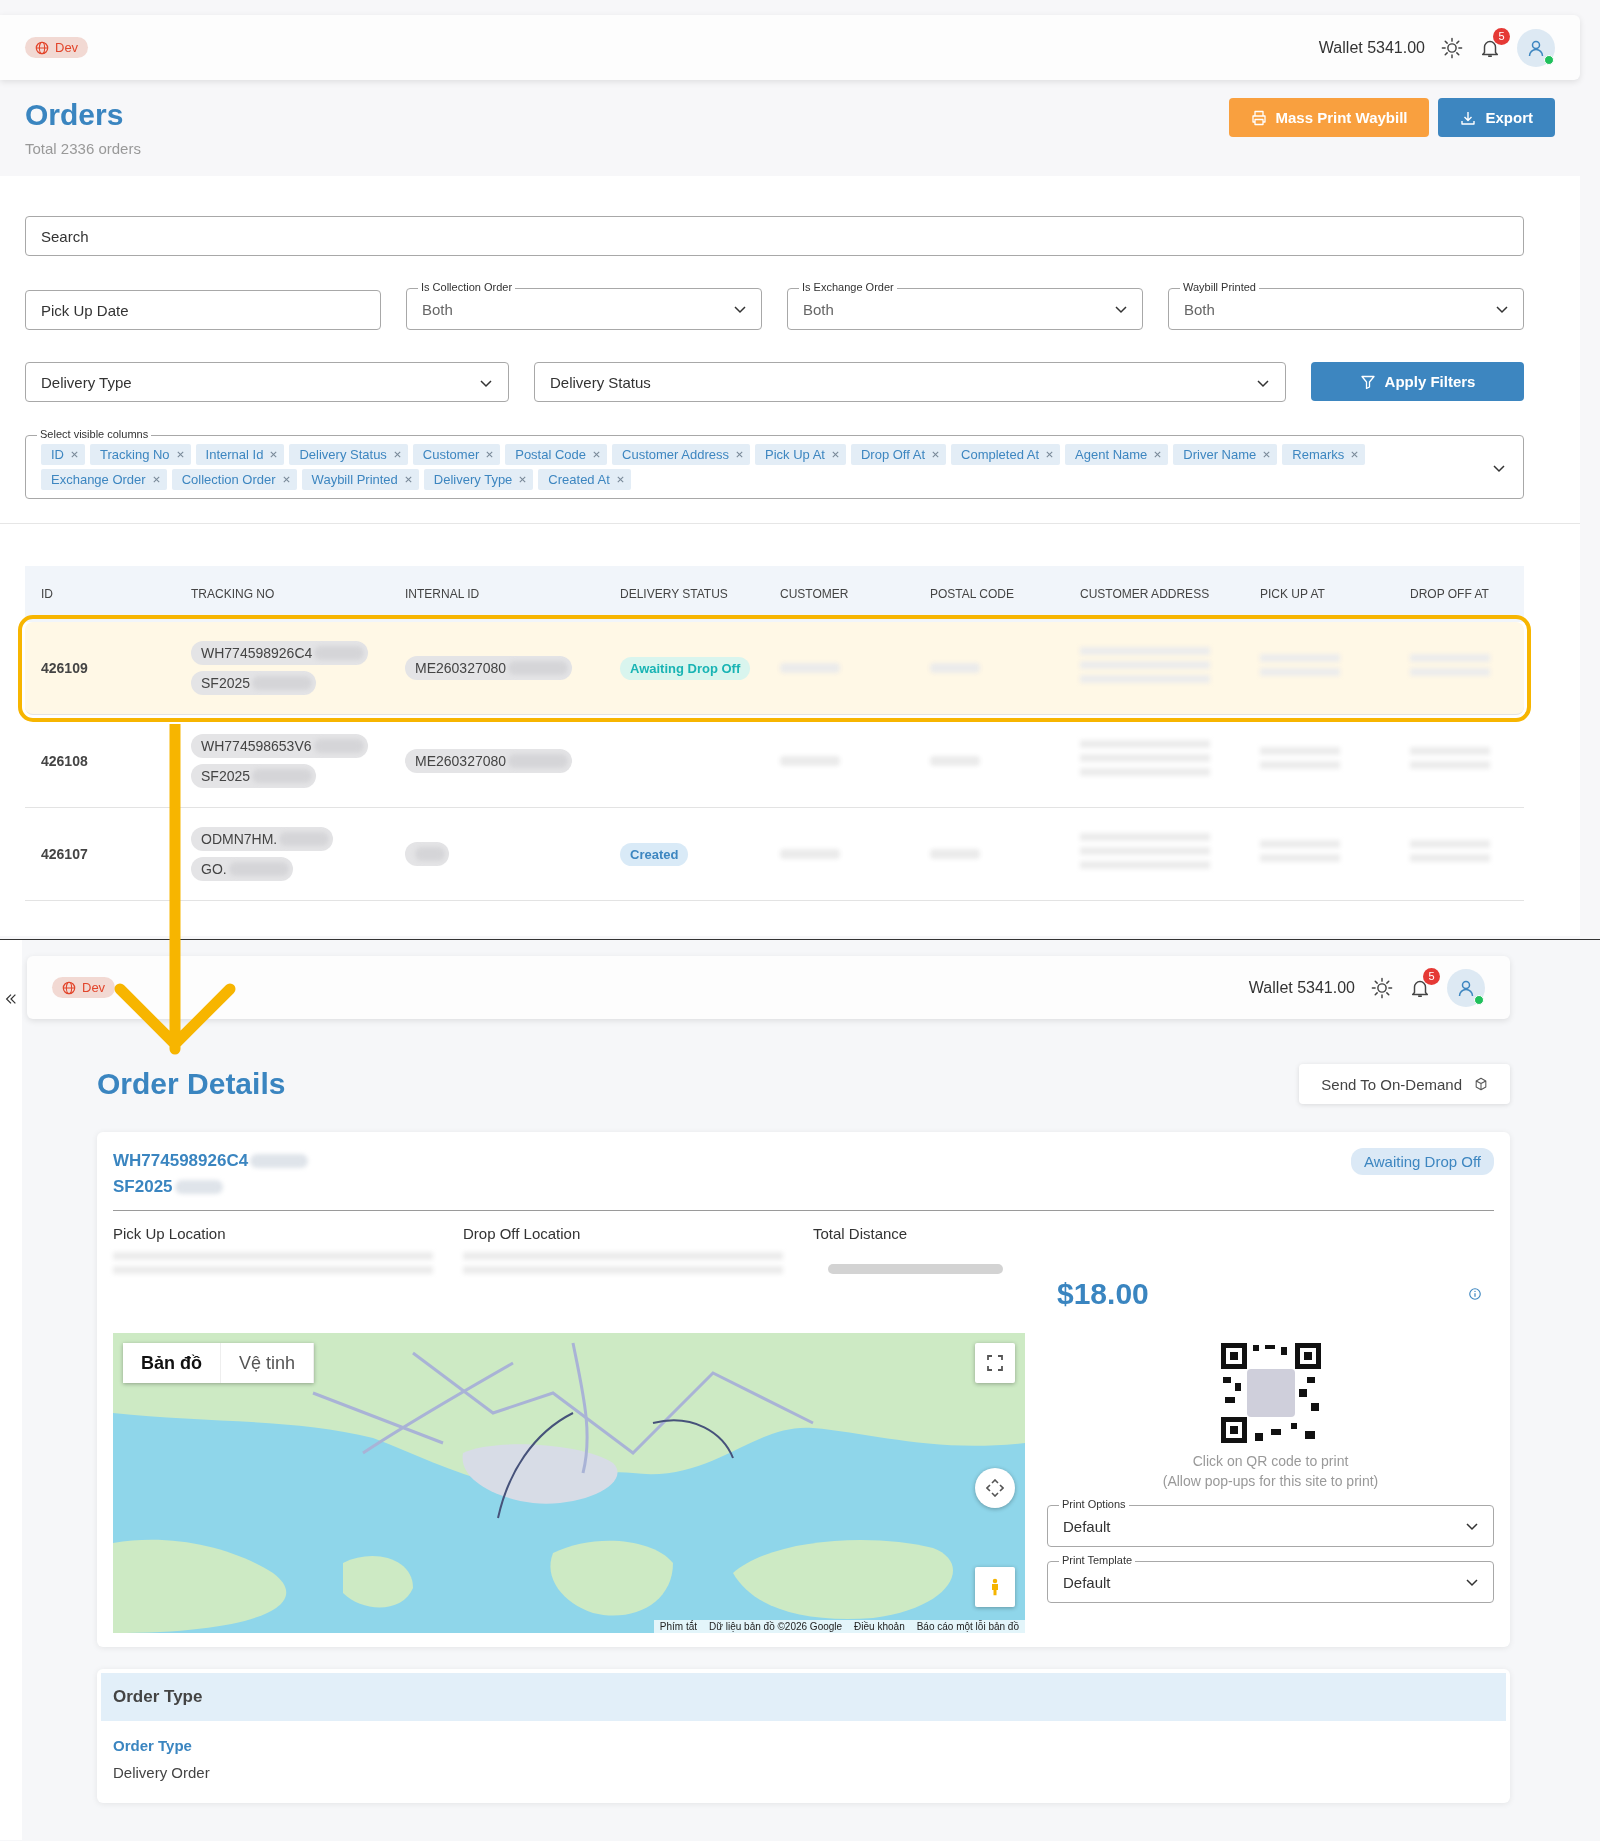 The height and width of the screenshot is (1841, 1600). Describe the element at coordinates (774, 854) in the screenshot. I see `table-row: 426107 ODMN7HM. GO. Created` at that location.